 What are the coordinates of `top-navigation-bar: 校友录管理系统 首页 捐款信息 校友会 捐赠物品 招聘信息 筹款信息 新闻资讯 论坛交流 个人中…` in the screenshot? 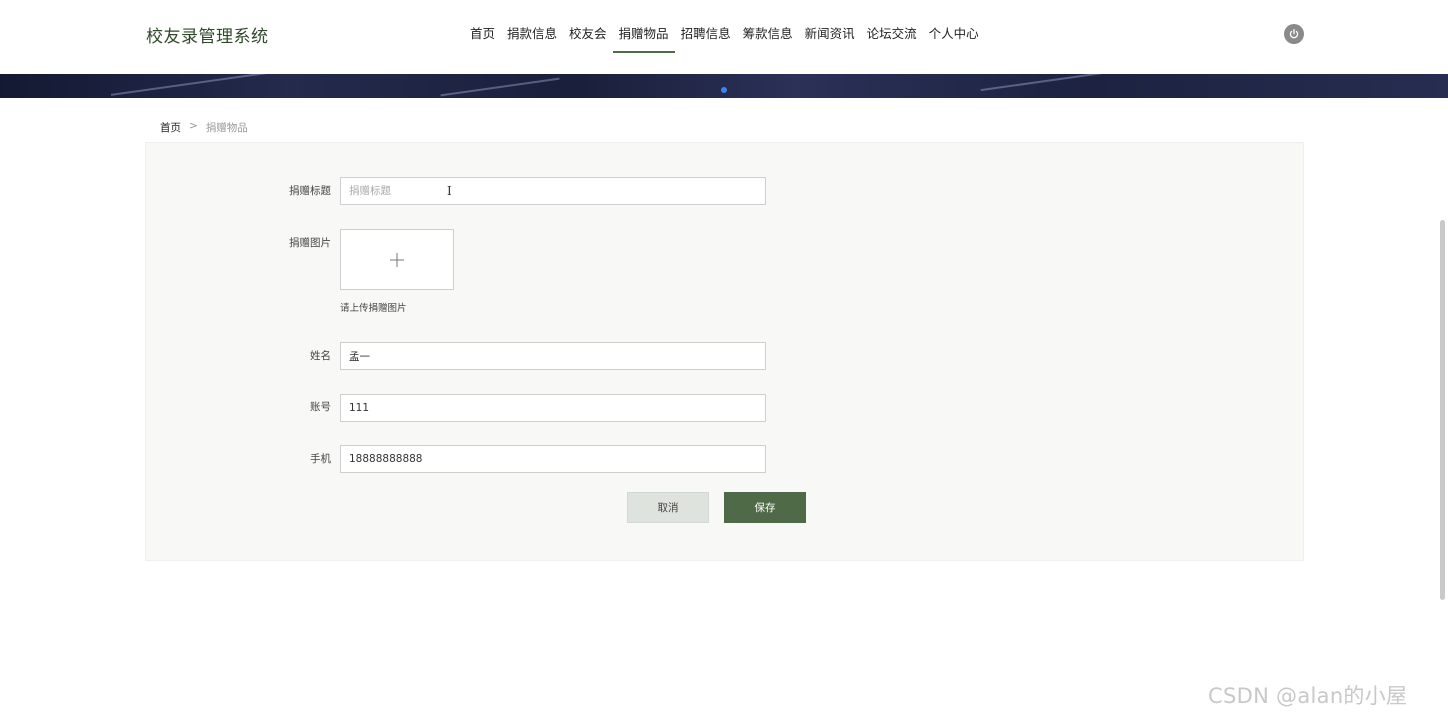 It's located at (724, 37).